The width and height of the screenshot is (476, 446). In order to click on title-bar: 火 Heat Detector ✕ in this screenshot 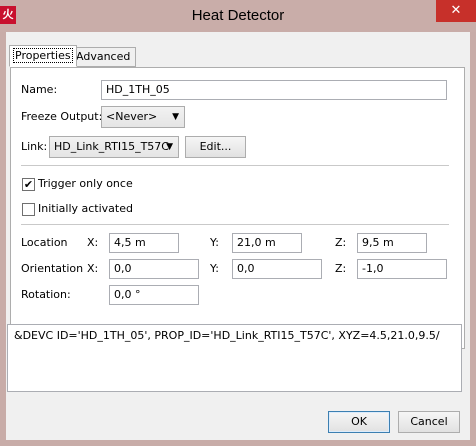, I will do `click(238, 16)`.